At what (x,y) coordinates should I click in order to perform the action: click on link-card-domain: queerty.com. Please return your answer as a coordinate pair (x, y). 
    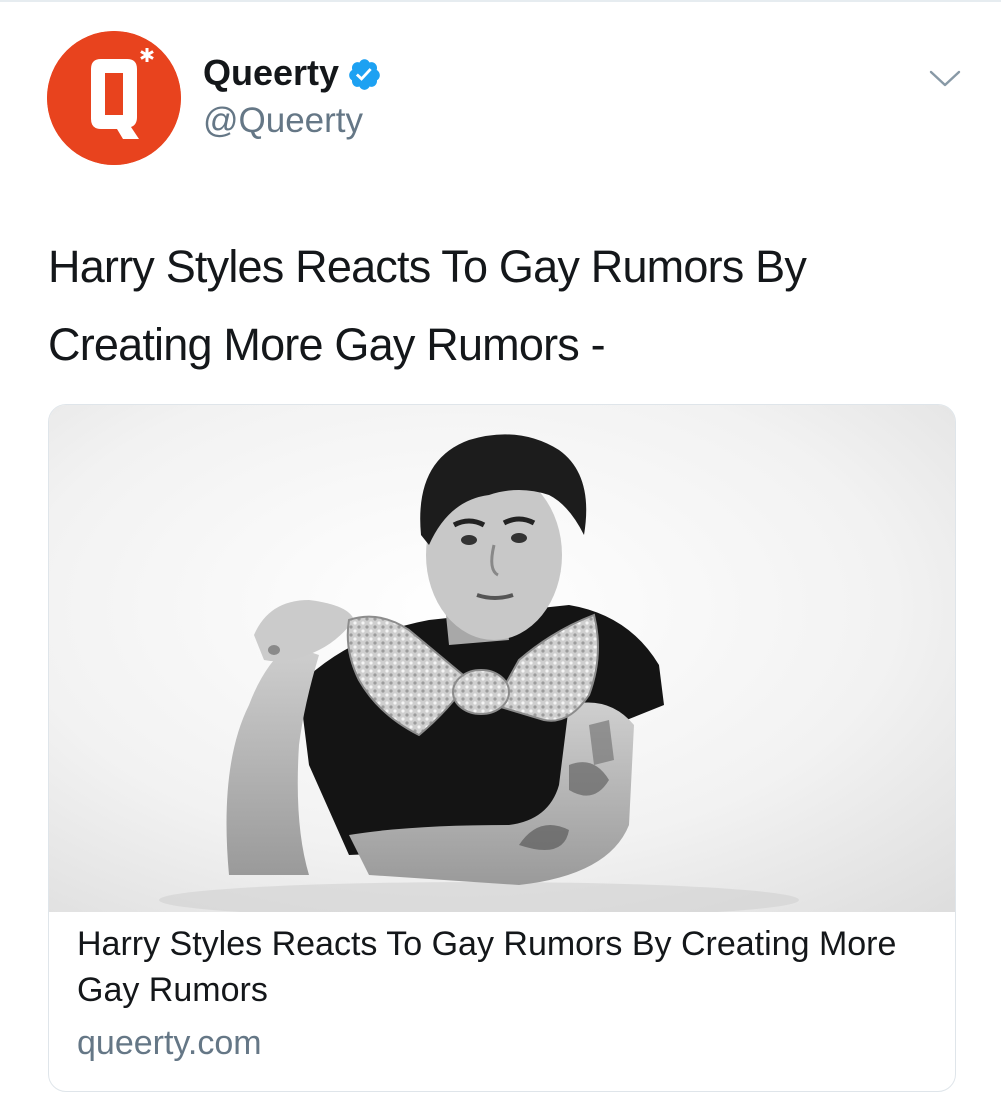
    Looking at the image, I should click on (169, 1043).